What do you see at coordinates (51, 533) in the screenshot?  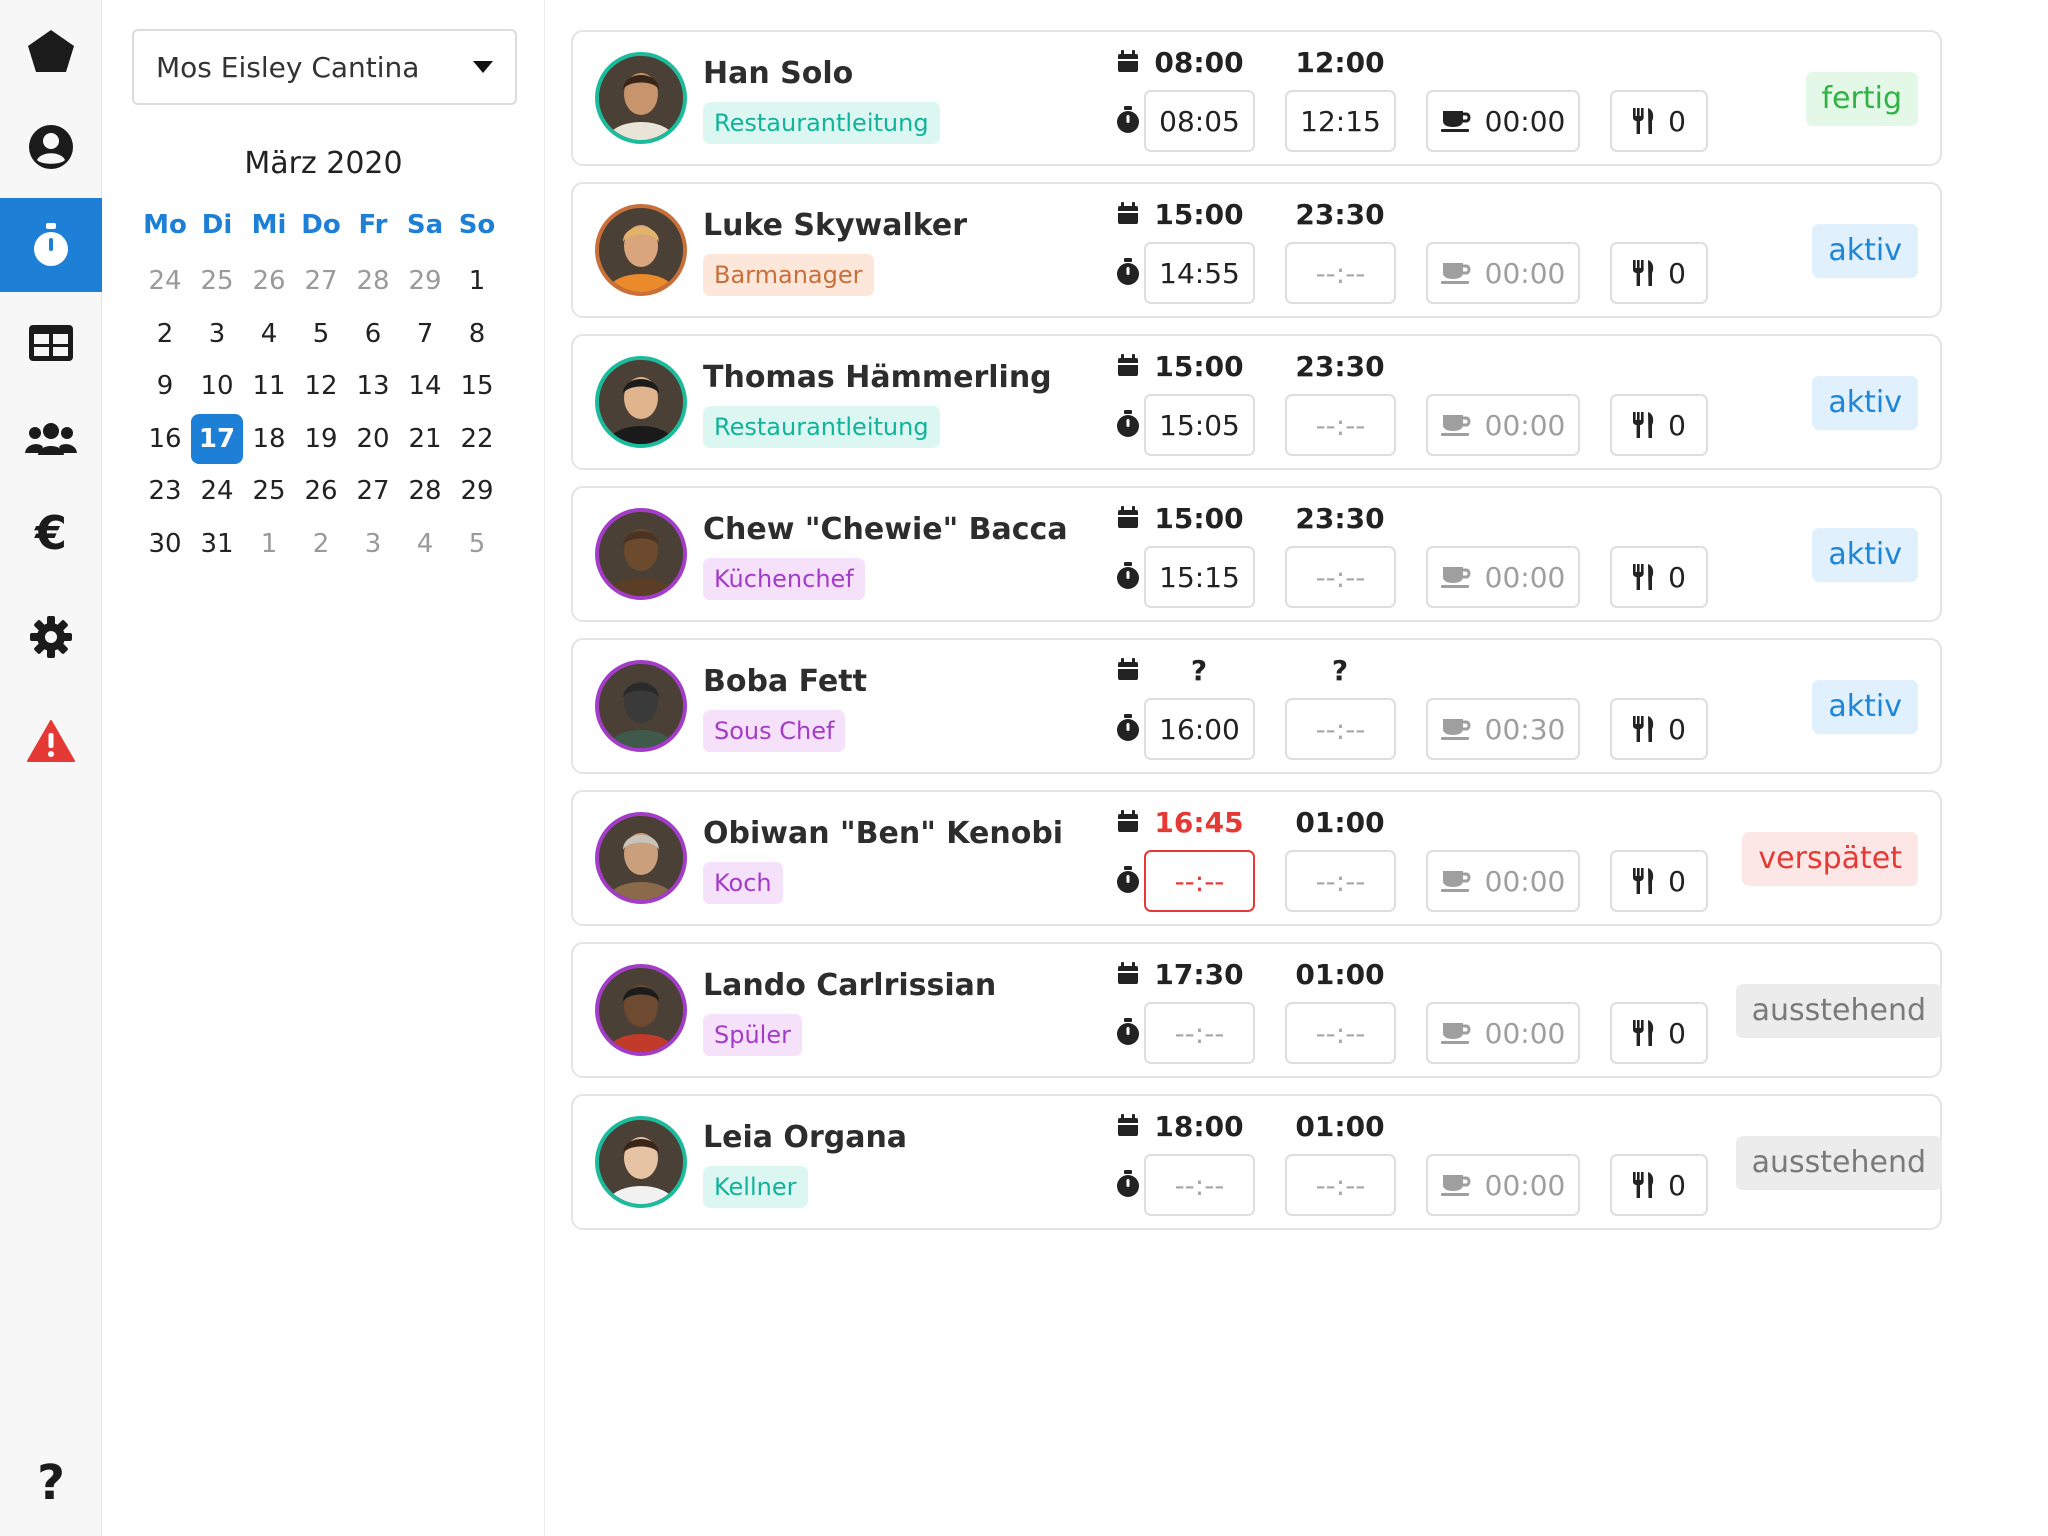 I see `nav-finance: €` at bounding box center [51, 533].